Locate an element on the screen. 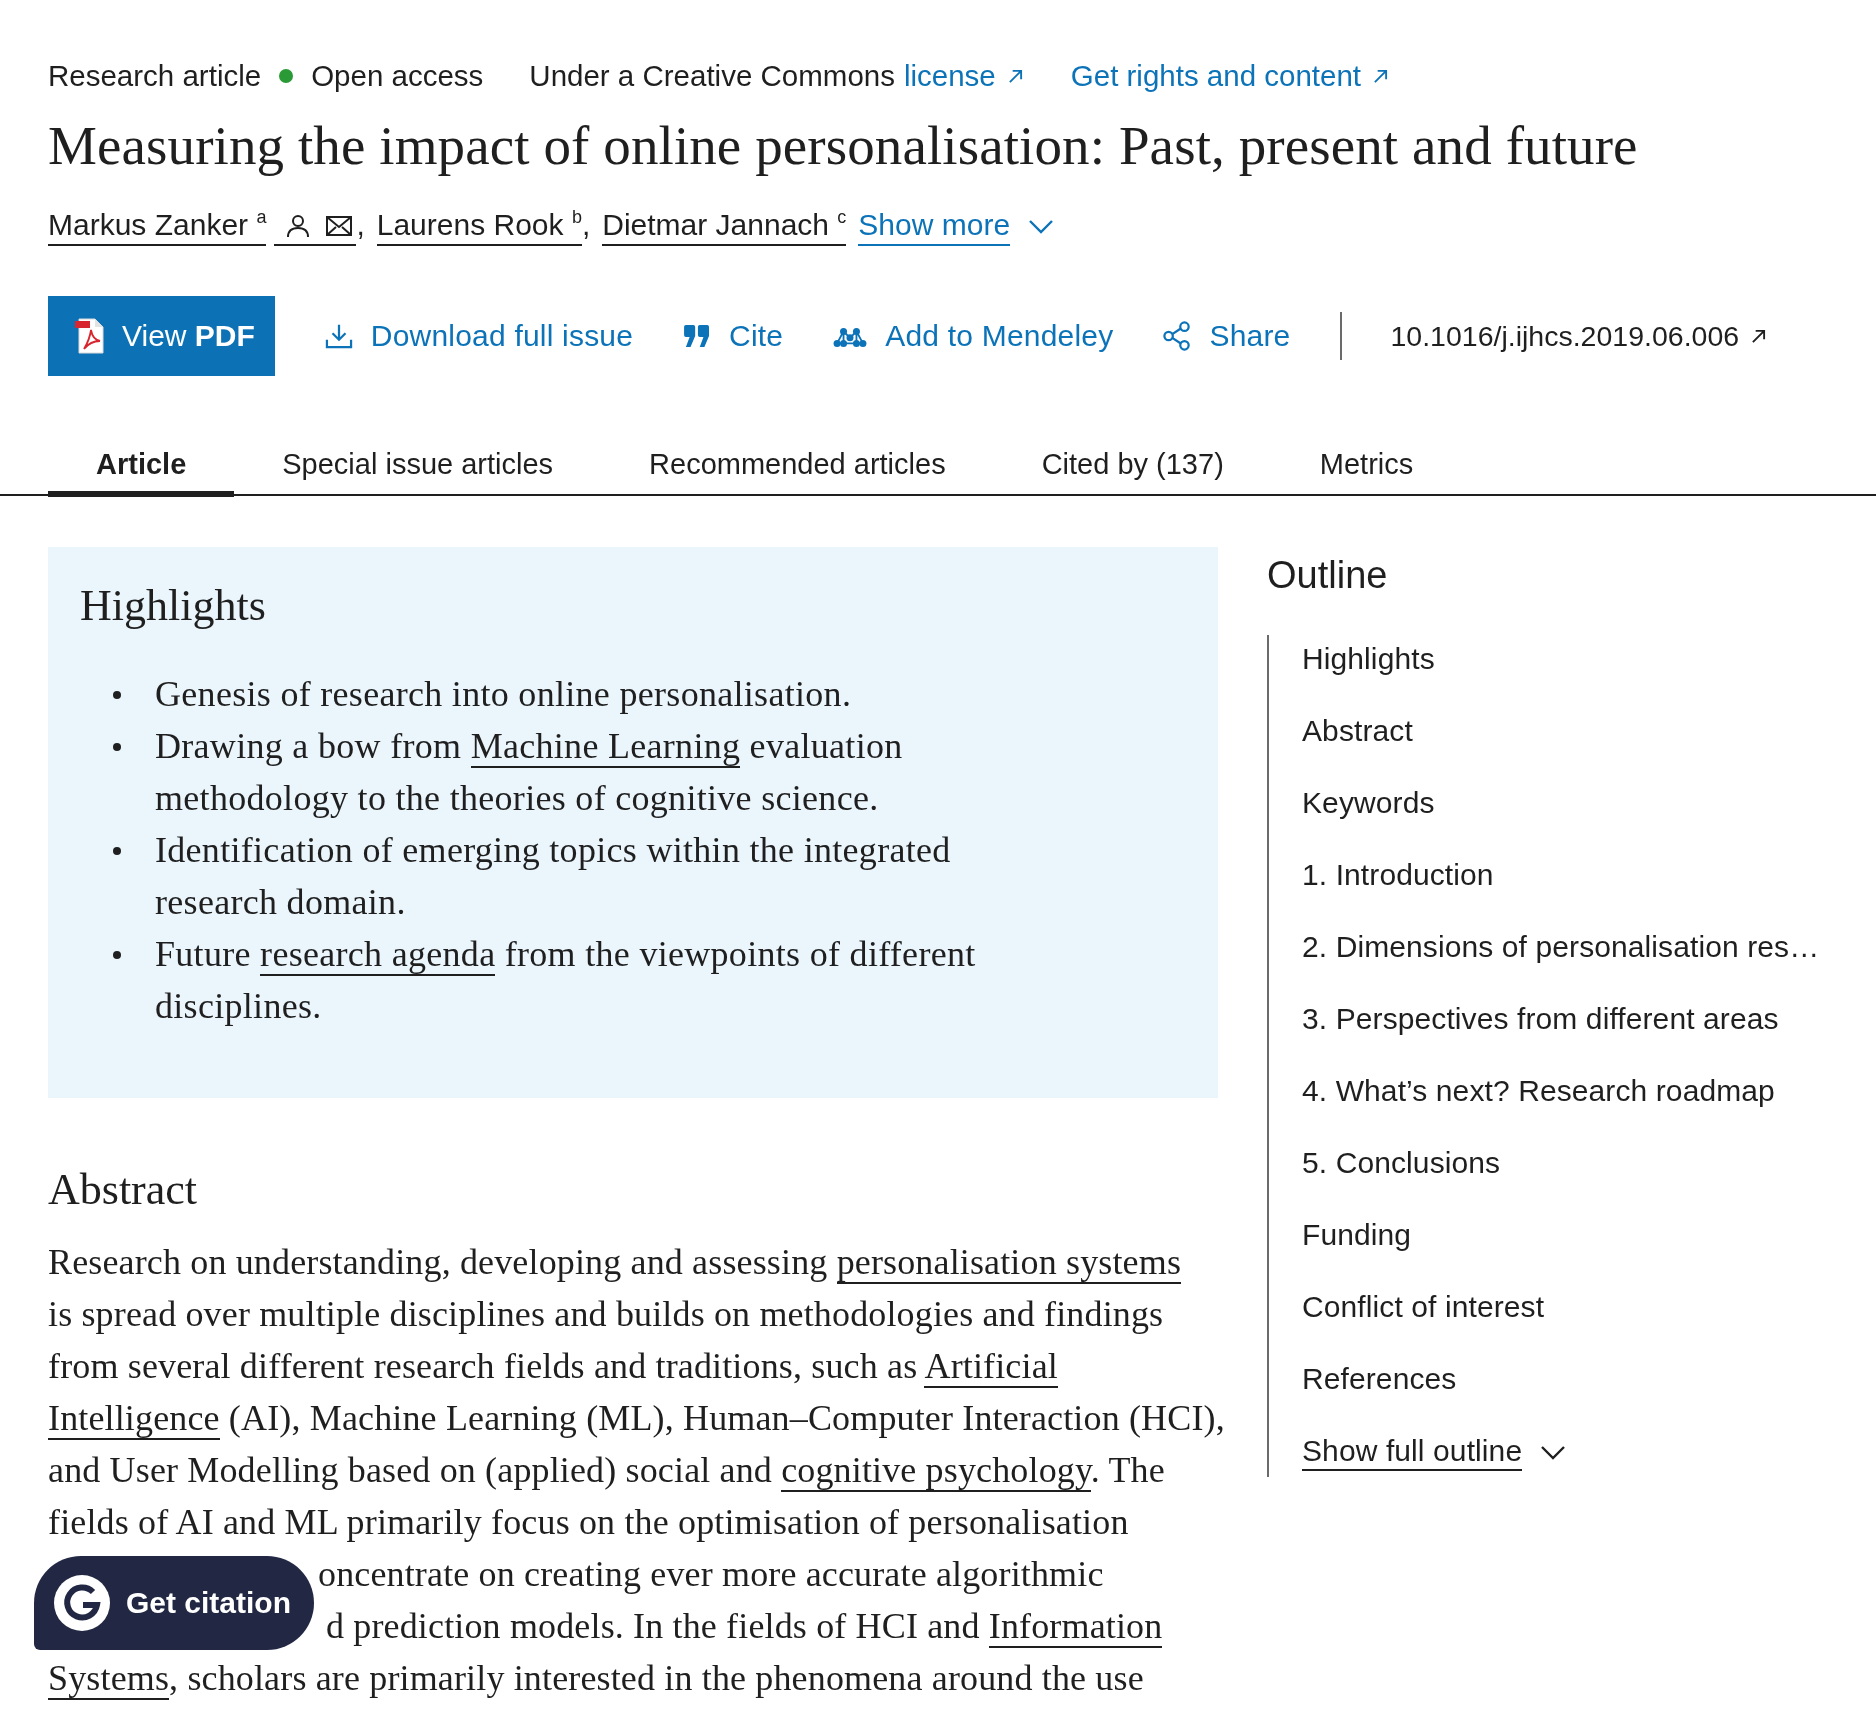 The height and width of the screenshot is (1718, 1876). text-link: Artificial is located at coordinates (991, 1367).